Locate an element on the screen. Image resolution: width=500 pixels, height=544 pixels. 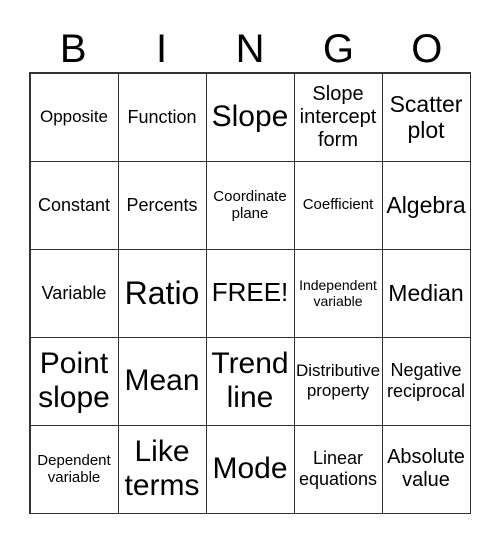
header-letter-g: G is located at coordinates (338, 49).